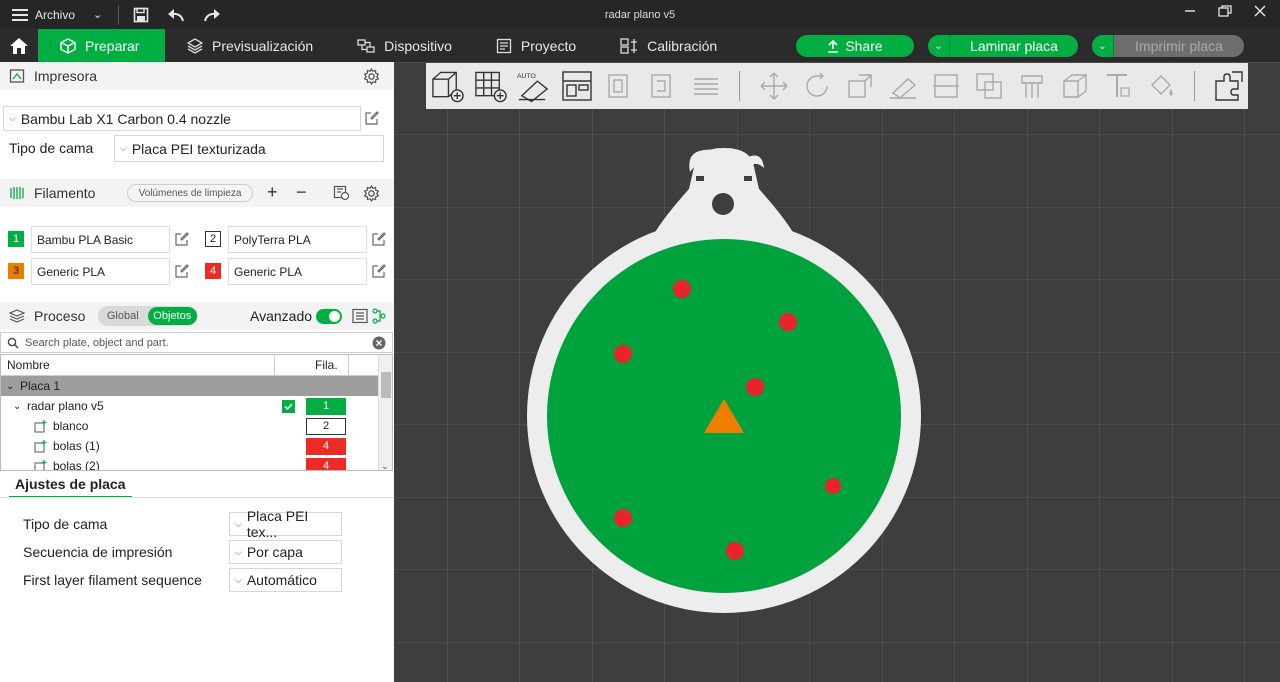  I want to click on process-scope-toggle: Global Objetos, so click(148, 316).